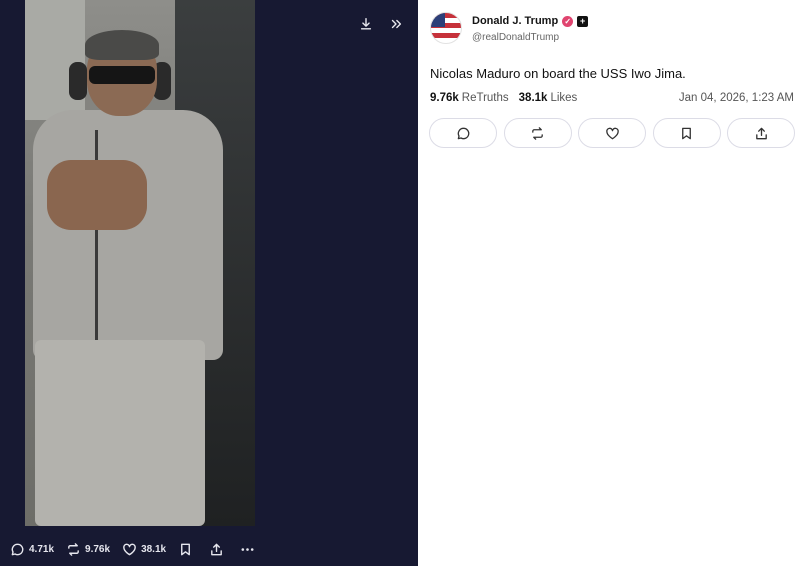 The height and width of the screenshot is (566, 800). What do you see at coordinates (563, 98) in the screenshot?
I see `likes-label: Likes` at bounding box center [563, 98].